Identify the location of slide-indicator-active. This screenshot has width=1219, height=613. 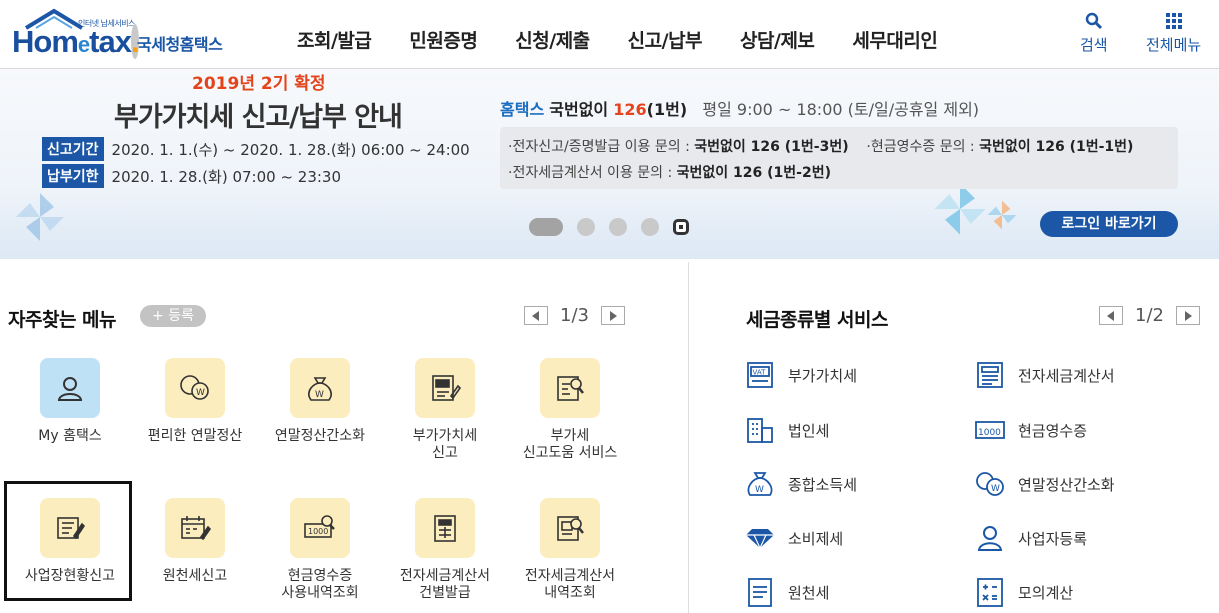
(546, 227).